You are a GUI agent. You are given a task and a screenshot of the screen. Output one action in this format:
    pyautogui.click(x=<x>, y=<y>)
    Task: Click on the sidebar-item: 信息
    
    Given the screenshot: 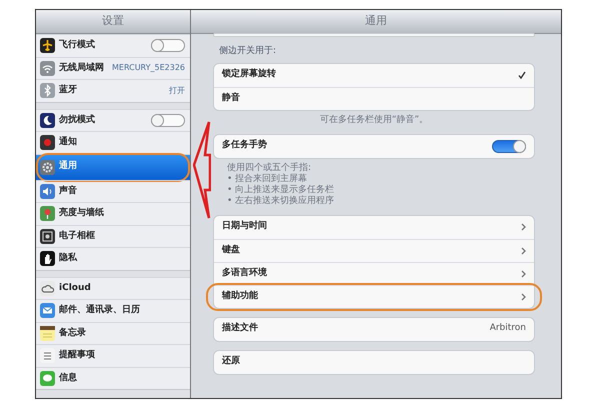 What is the action you would take?
    pyautogui.click(x=113, y=377)
    